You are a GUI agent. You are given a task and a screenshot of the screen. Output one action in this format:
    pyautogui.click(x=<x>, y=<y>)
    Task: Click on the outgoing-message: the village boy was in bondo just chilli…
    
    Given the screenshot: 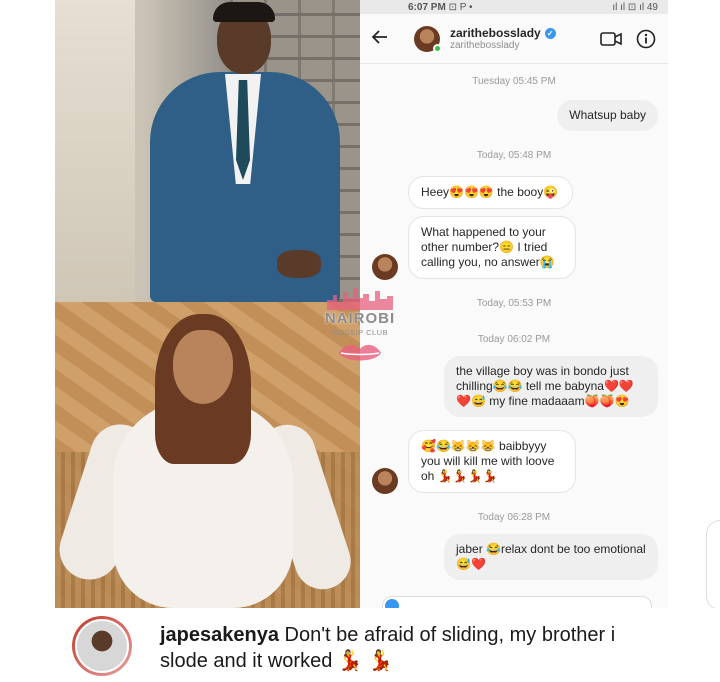 What is the action you would take?
    pyautogui.click(x=551, y=386)
    